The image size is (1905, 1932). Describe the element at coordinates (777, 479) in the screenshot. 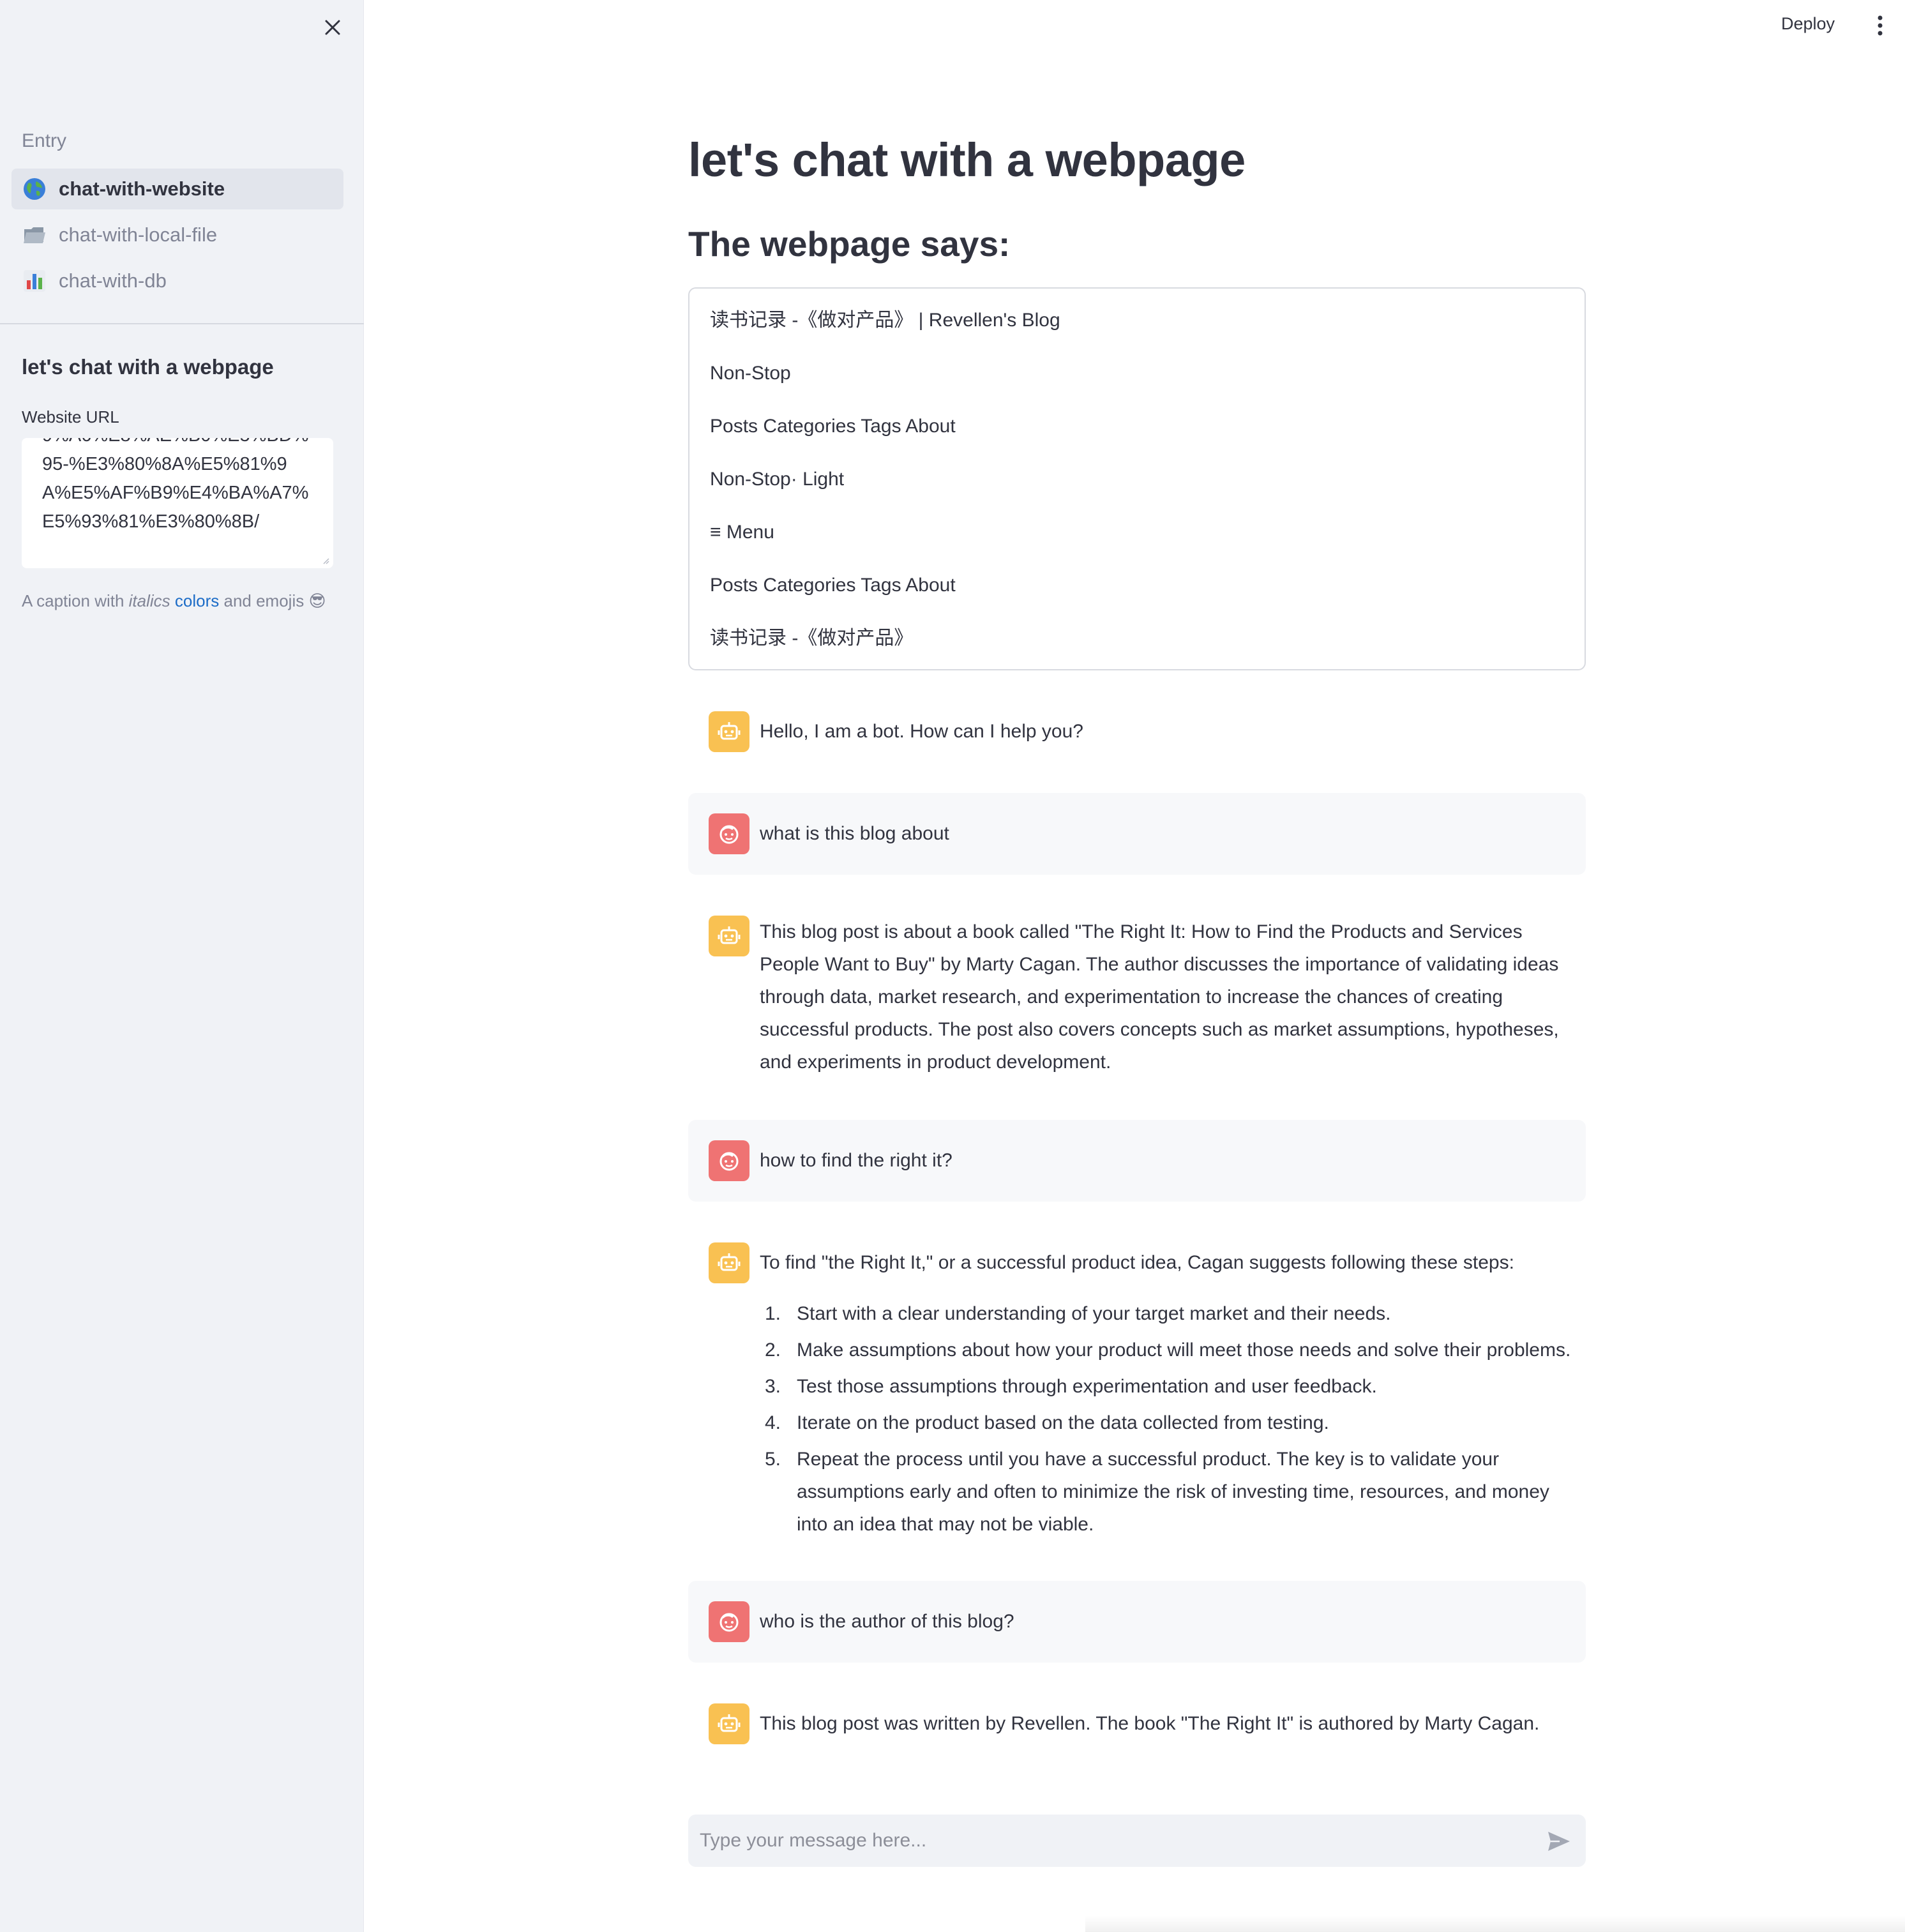

I see `webpage-line: Non-Stop· Light` at that location.